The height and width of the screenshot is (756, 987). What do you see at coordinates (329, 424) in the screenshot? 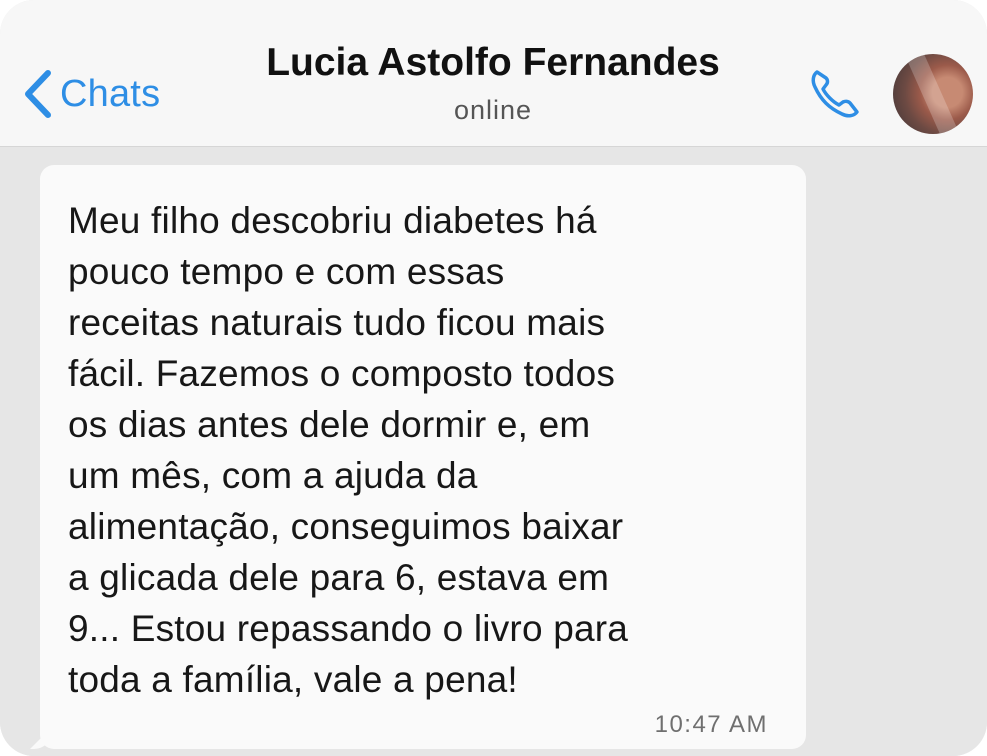
I see `message-line: os dias antes dele dormir e, em` at bounding box center [329, 424].